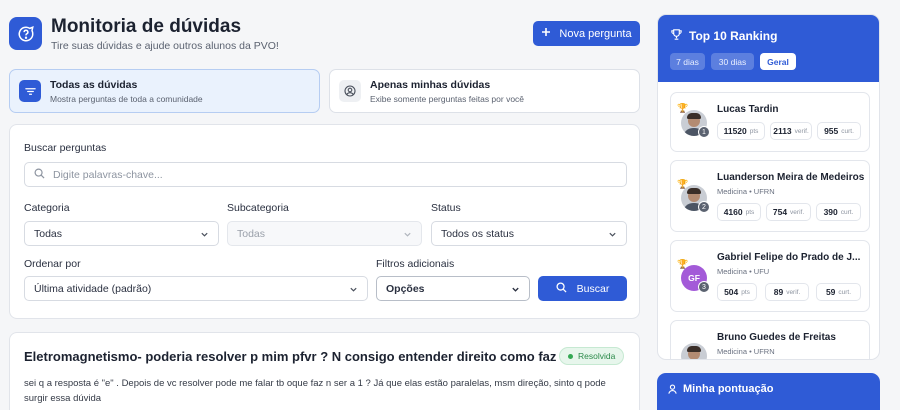 The width and height of the screenshot is (900, 410). What do you see at coordinates (121, 233) in the screenshot?
I see `category-select: Todas` at bounding box center [121, 233].